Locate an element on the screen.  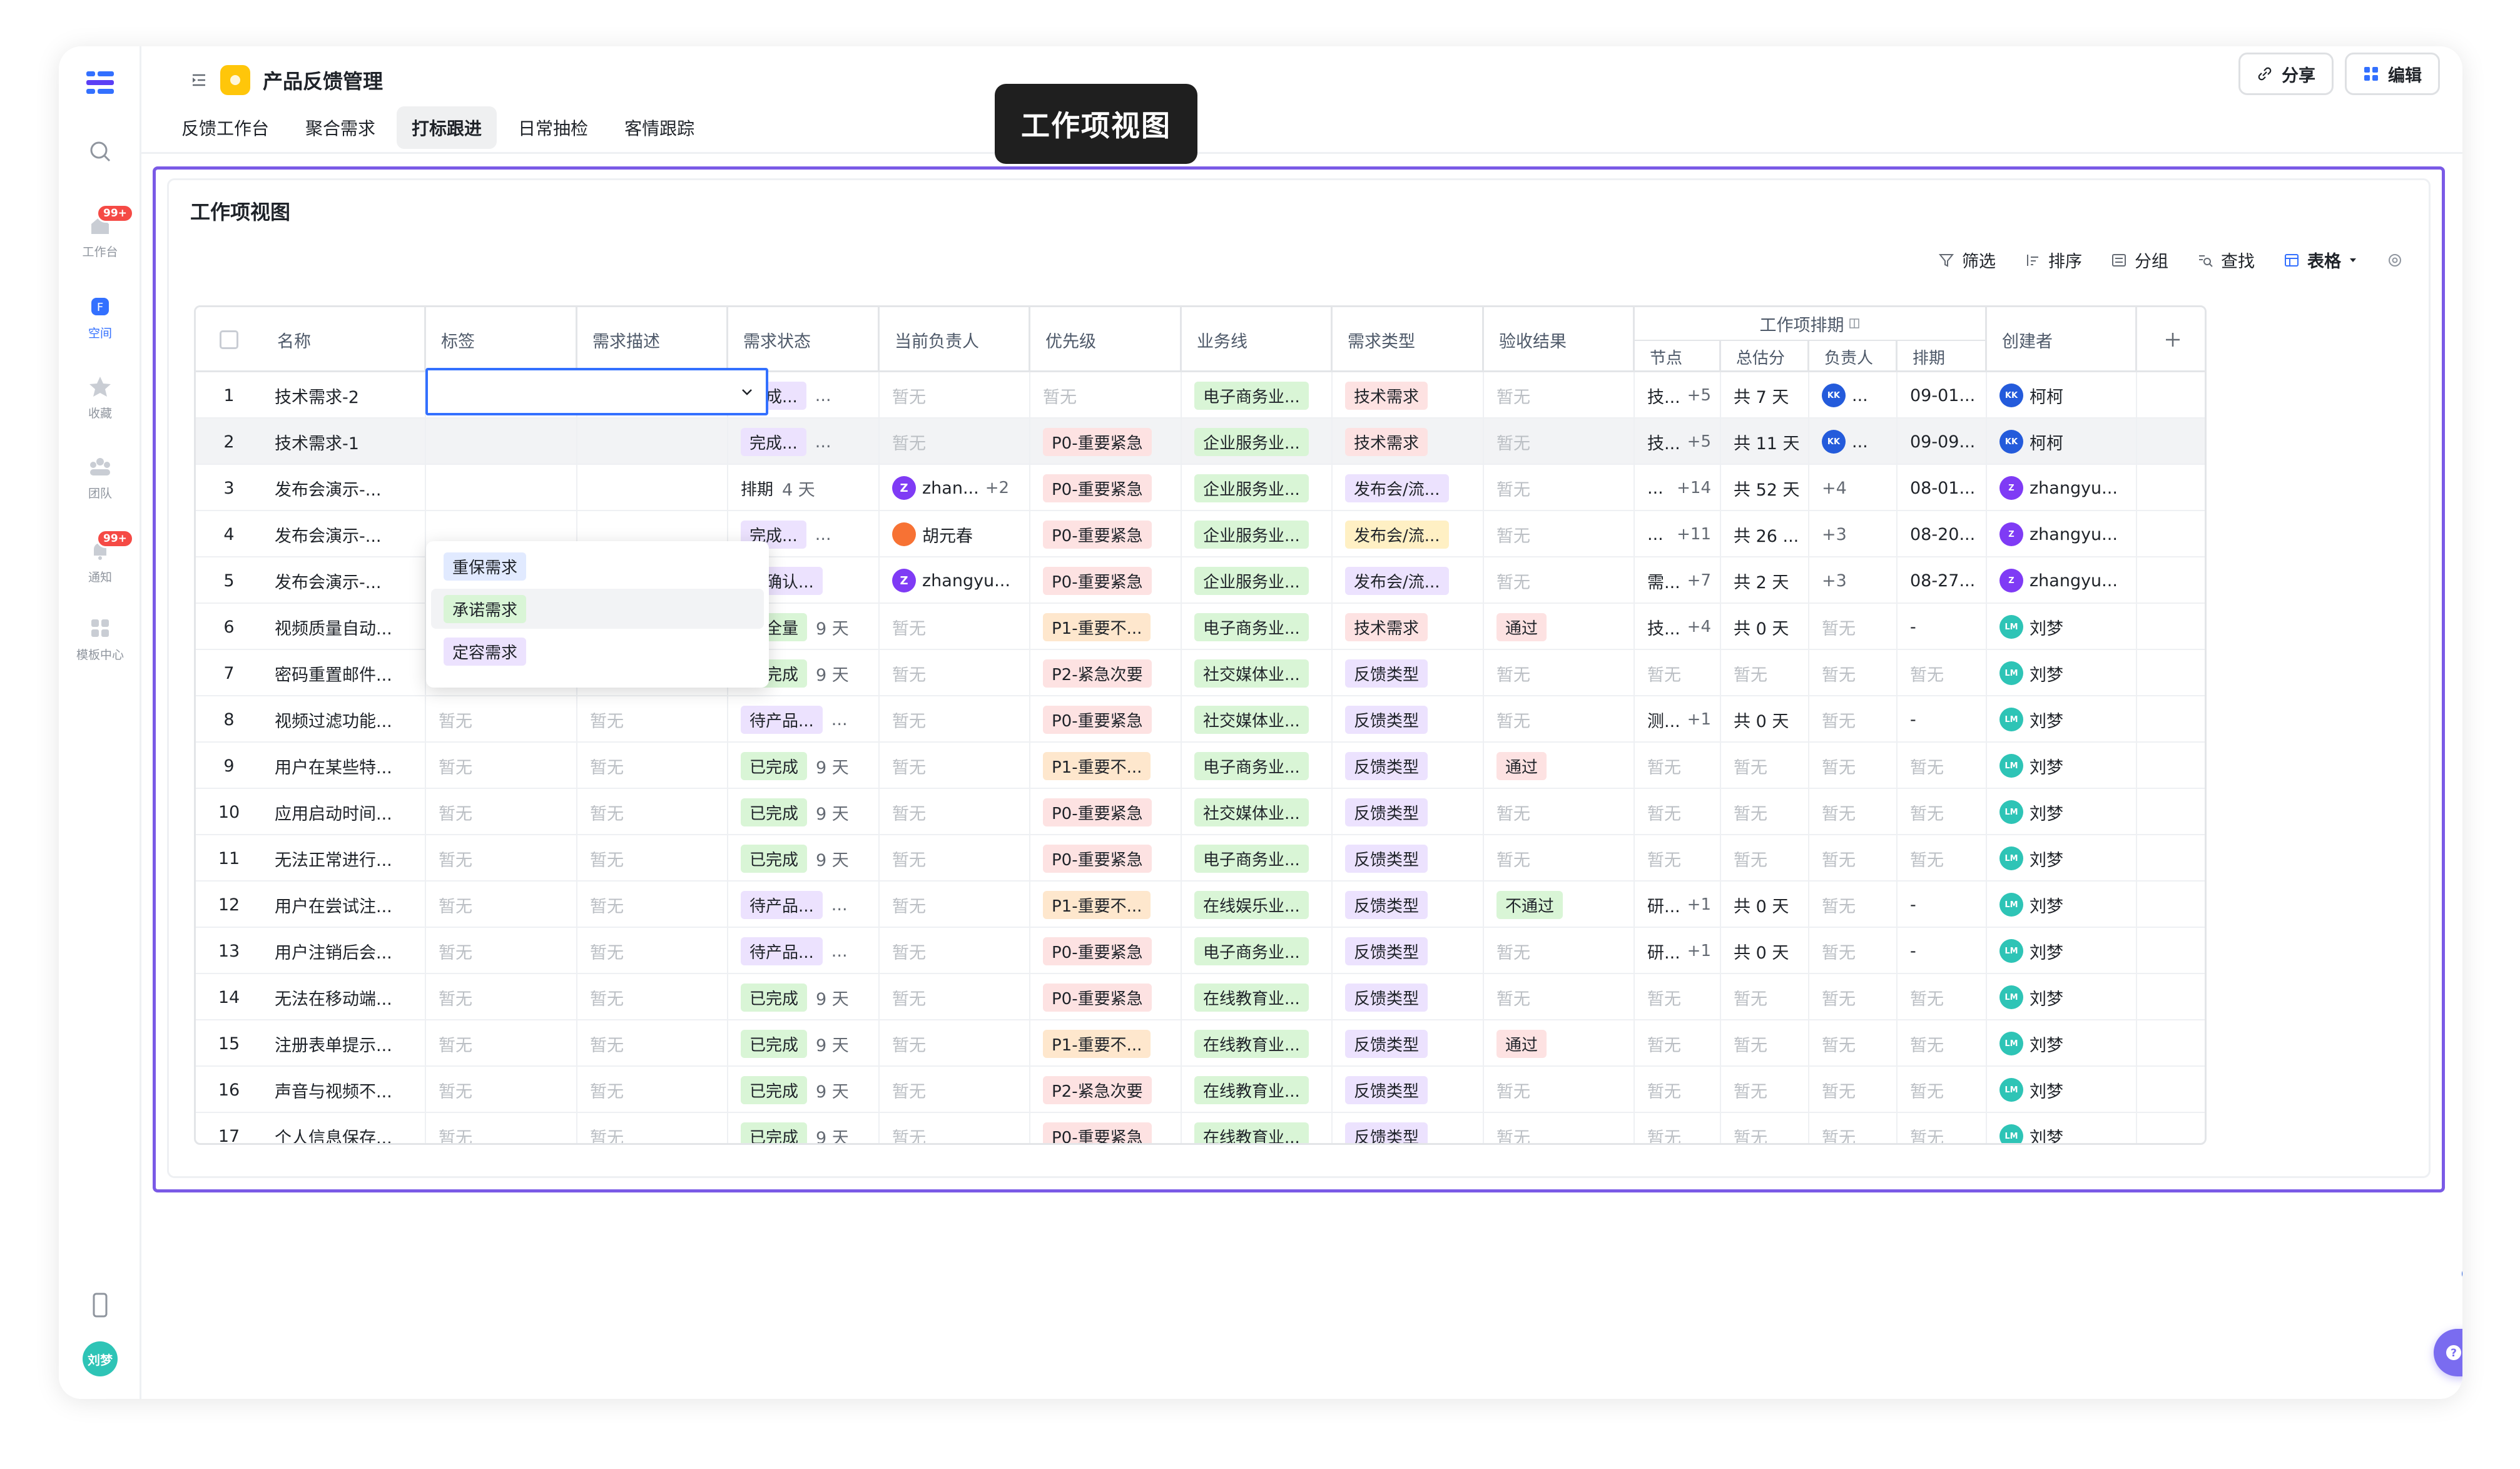
info-icon is located at coordinates (2459, 1273).